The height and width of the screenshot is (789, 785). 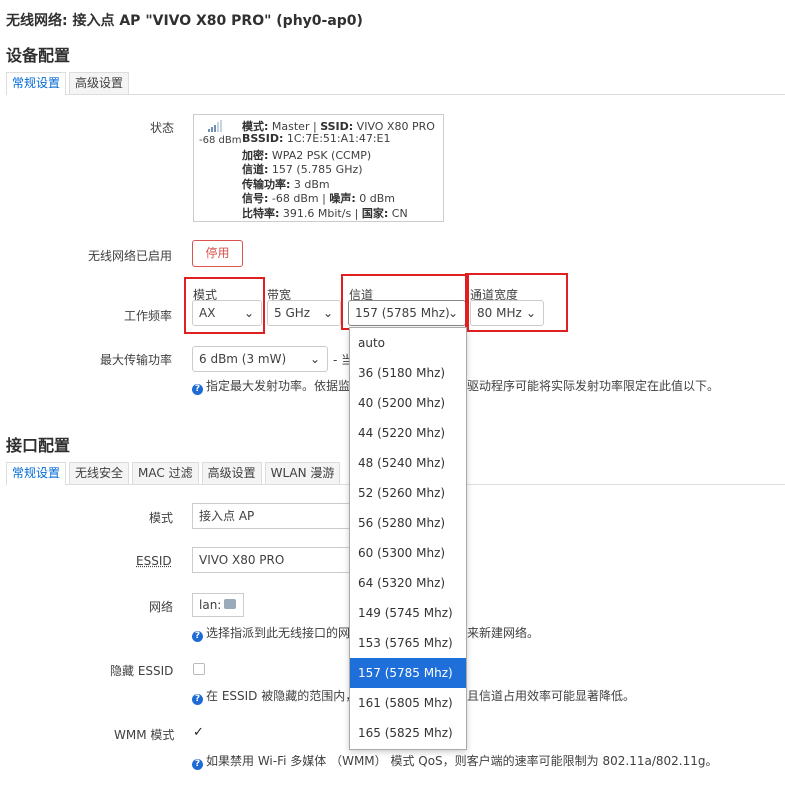 What do you see at coordinates (551, 696) in the screenshot?
I see `hidden-essid-hint-right: 且信道占用效率可能显著降低。` at bounding box center [551, 696].